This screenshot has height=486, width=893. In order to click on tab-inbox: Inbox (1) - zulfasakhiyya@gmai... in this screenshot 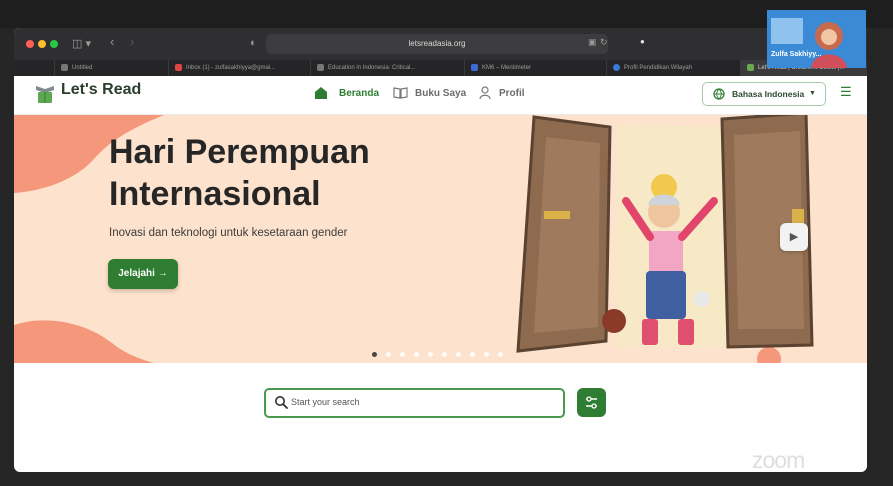, I will do `click(239, 68)`.